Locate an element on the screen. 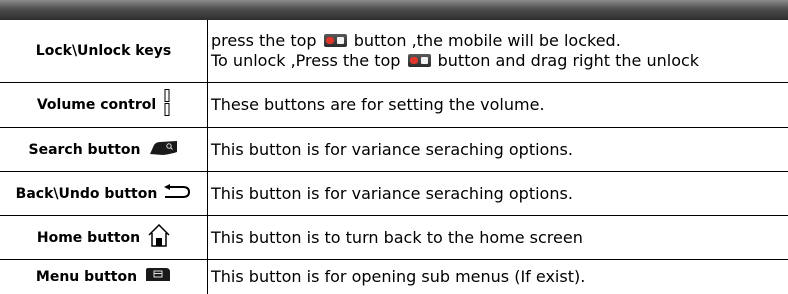 This screenshot has height=294, width=788. volume-keys-icon is located at coordinates (167, 105).